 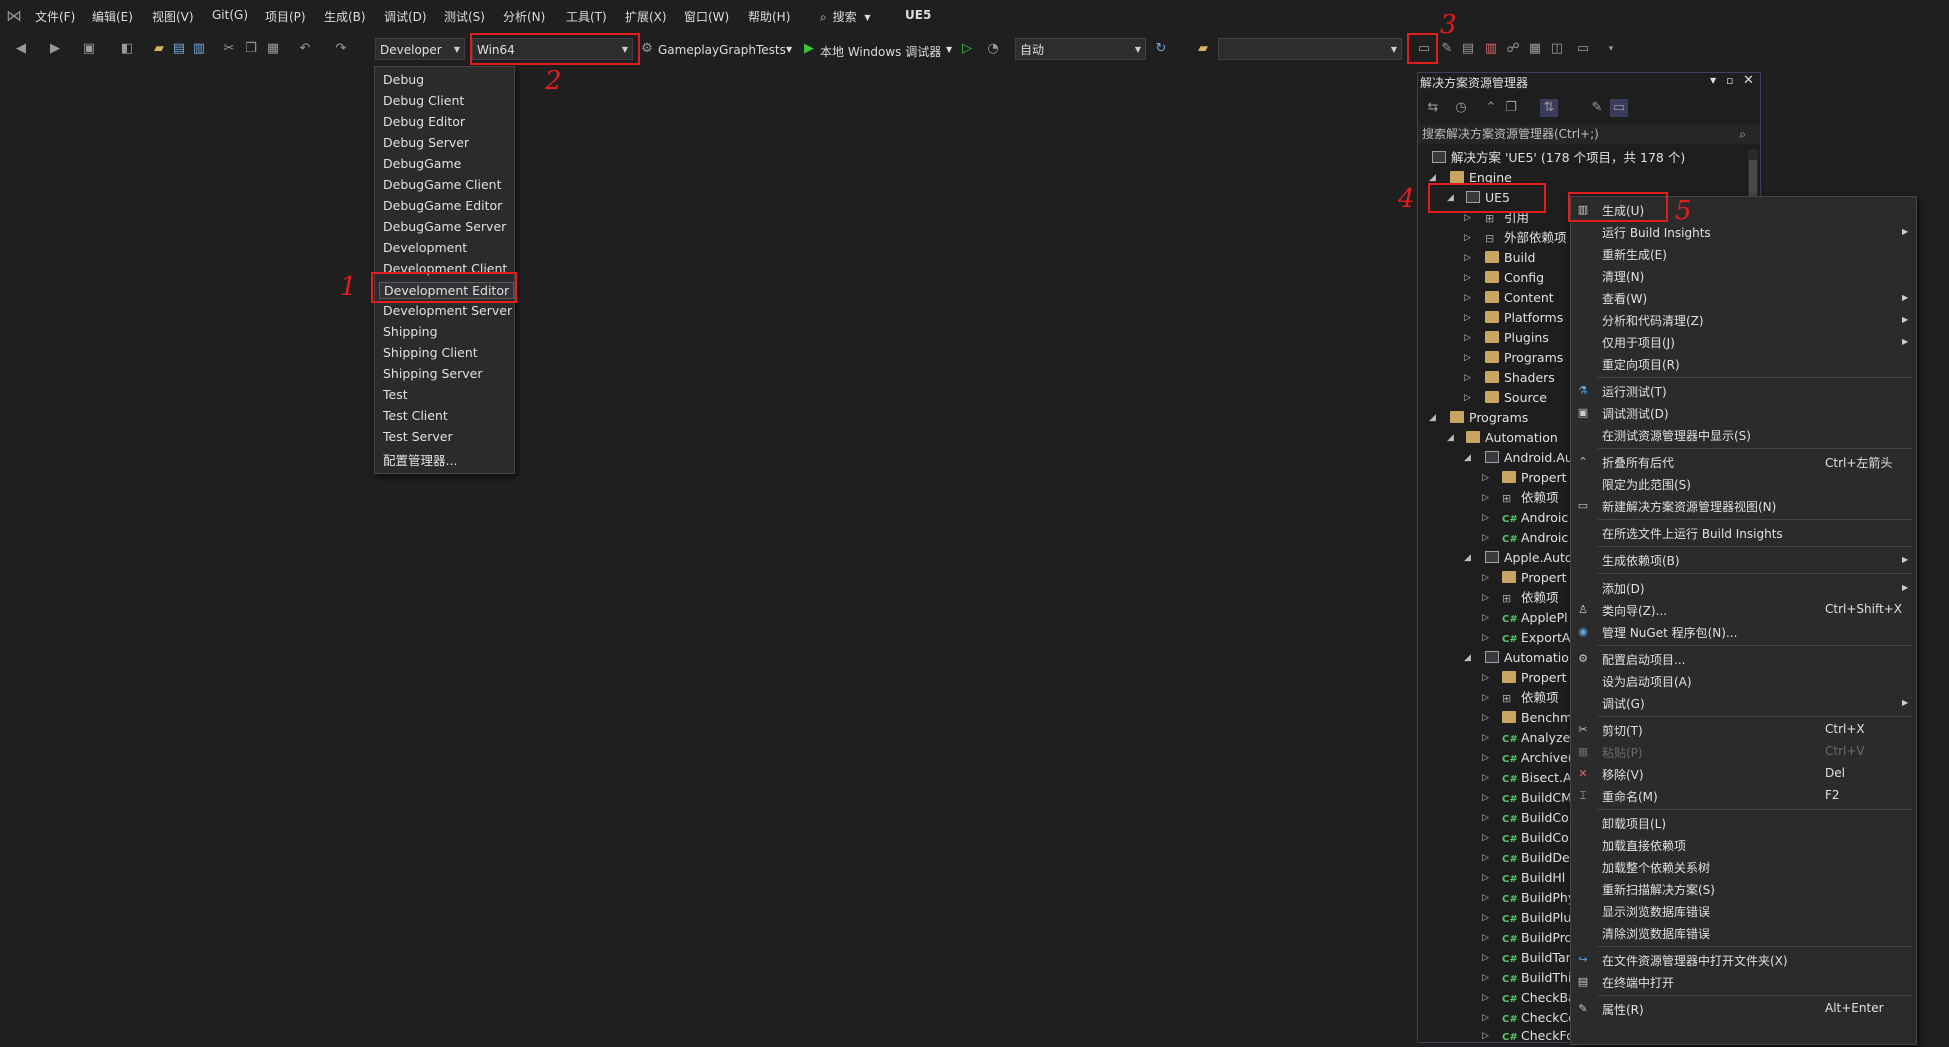 What do you see at coordinates (1510, 258) in the screenshot?
I see `tree-item-build: Build` at bounding box center [1510, 258].